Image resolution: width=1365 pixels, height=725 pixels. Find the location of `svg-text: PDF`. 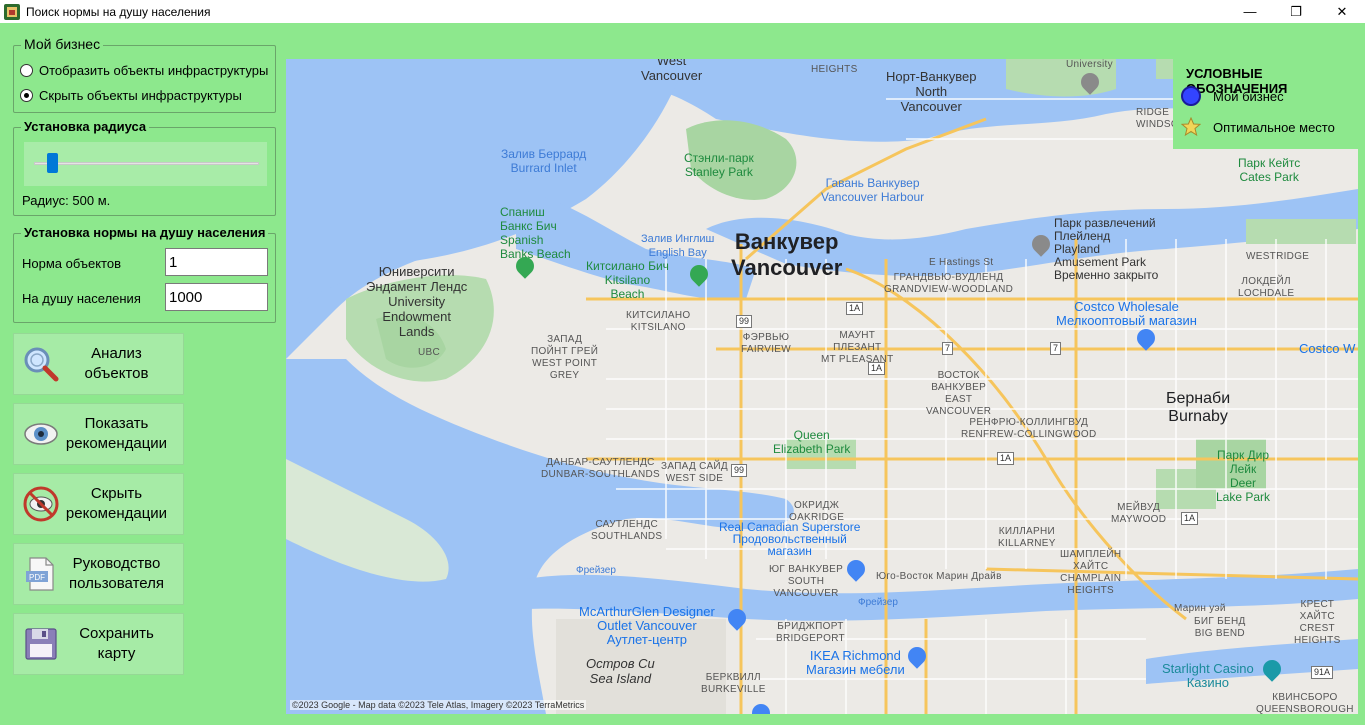

svg-text: PDF is located at coordinates (37, 577).